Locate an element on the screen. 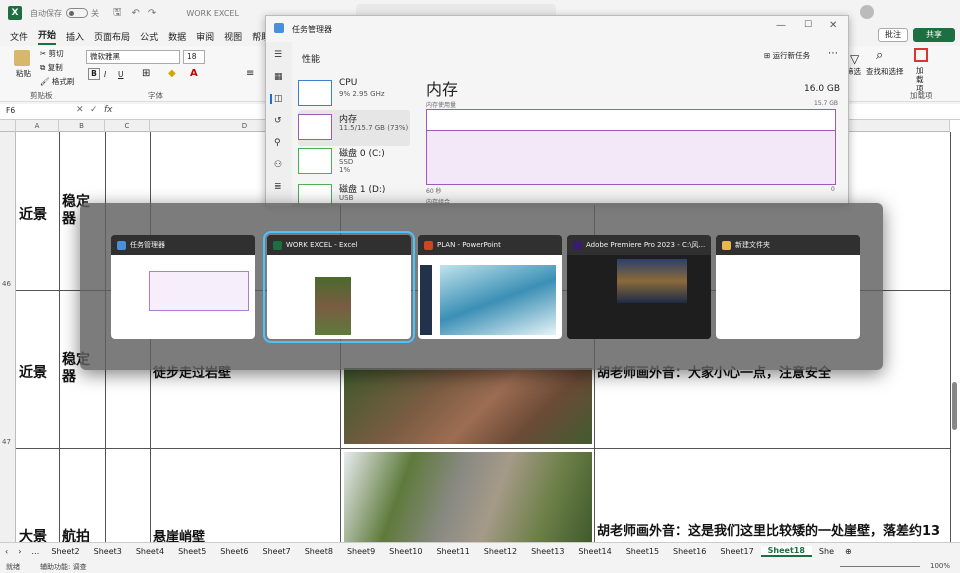 Image resolution: width=960 pixels, height=573 pixels. zoom-level: 100% is located at coordinates (940, 566).